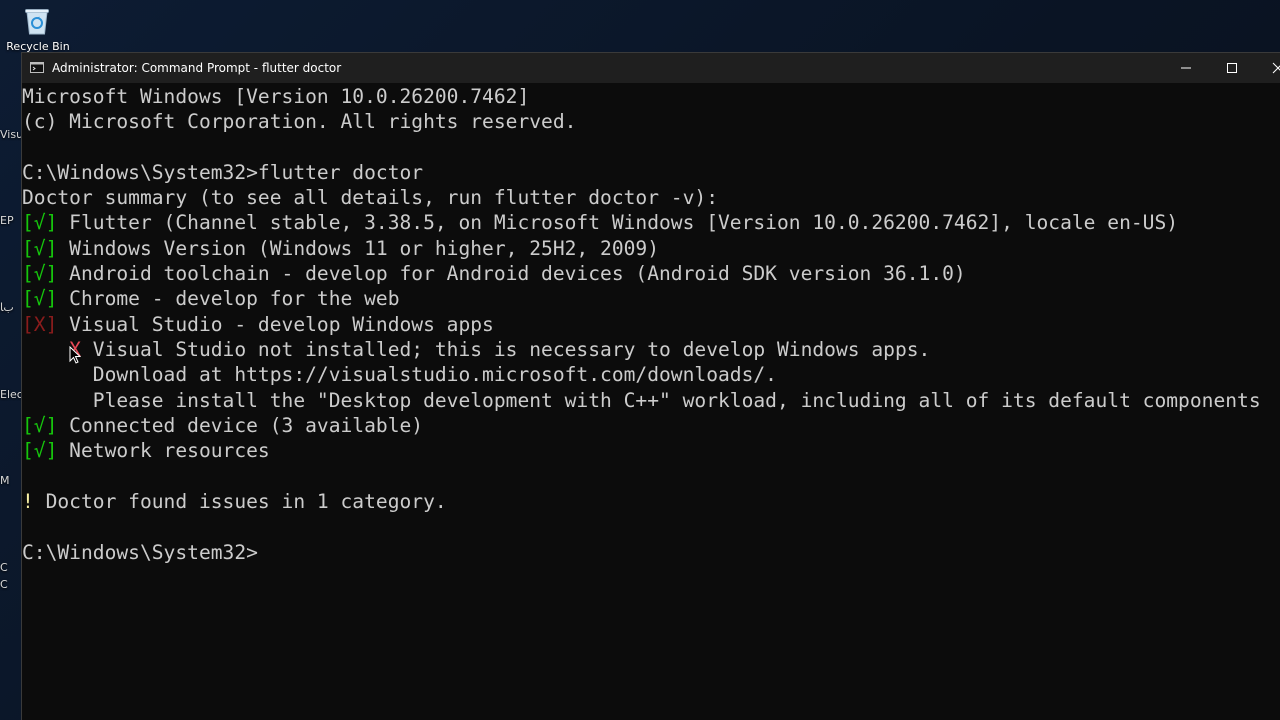  I want to click on close-icon, so click(1276, 68).